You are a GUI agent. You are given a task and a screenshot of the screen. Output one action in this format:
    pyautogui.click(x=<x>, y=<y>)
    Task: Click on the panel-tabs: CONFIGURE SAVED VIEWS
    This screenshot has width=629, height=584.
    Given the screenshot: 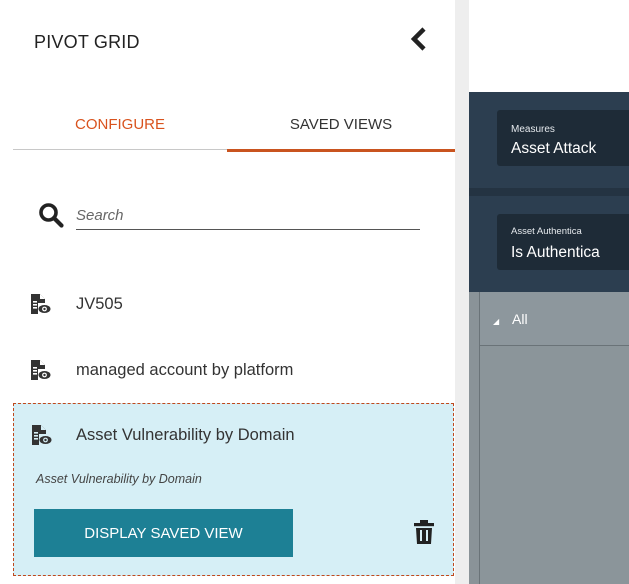 What is the action you would take?
    pyautogui.click(x=234, y=125)
    